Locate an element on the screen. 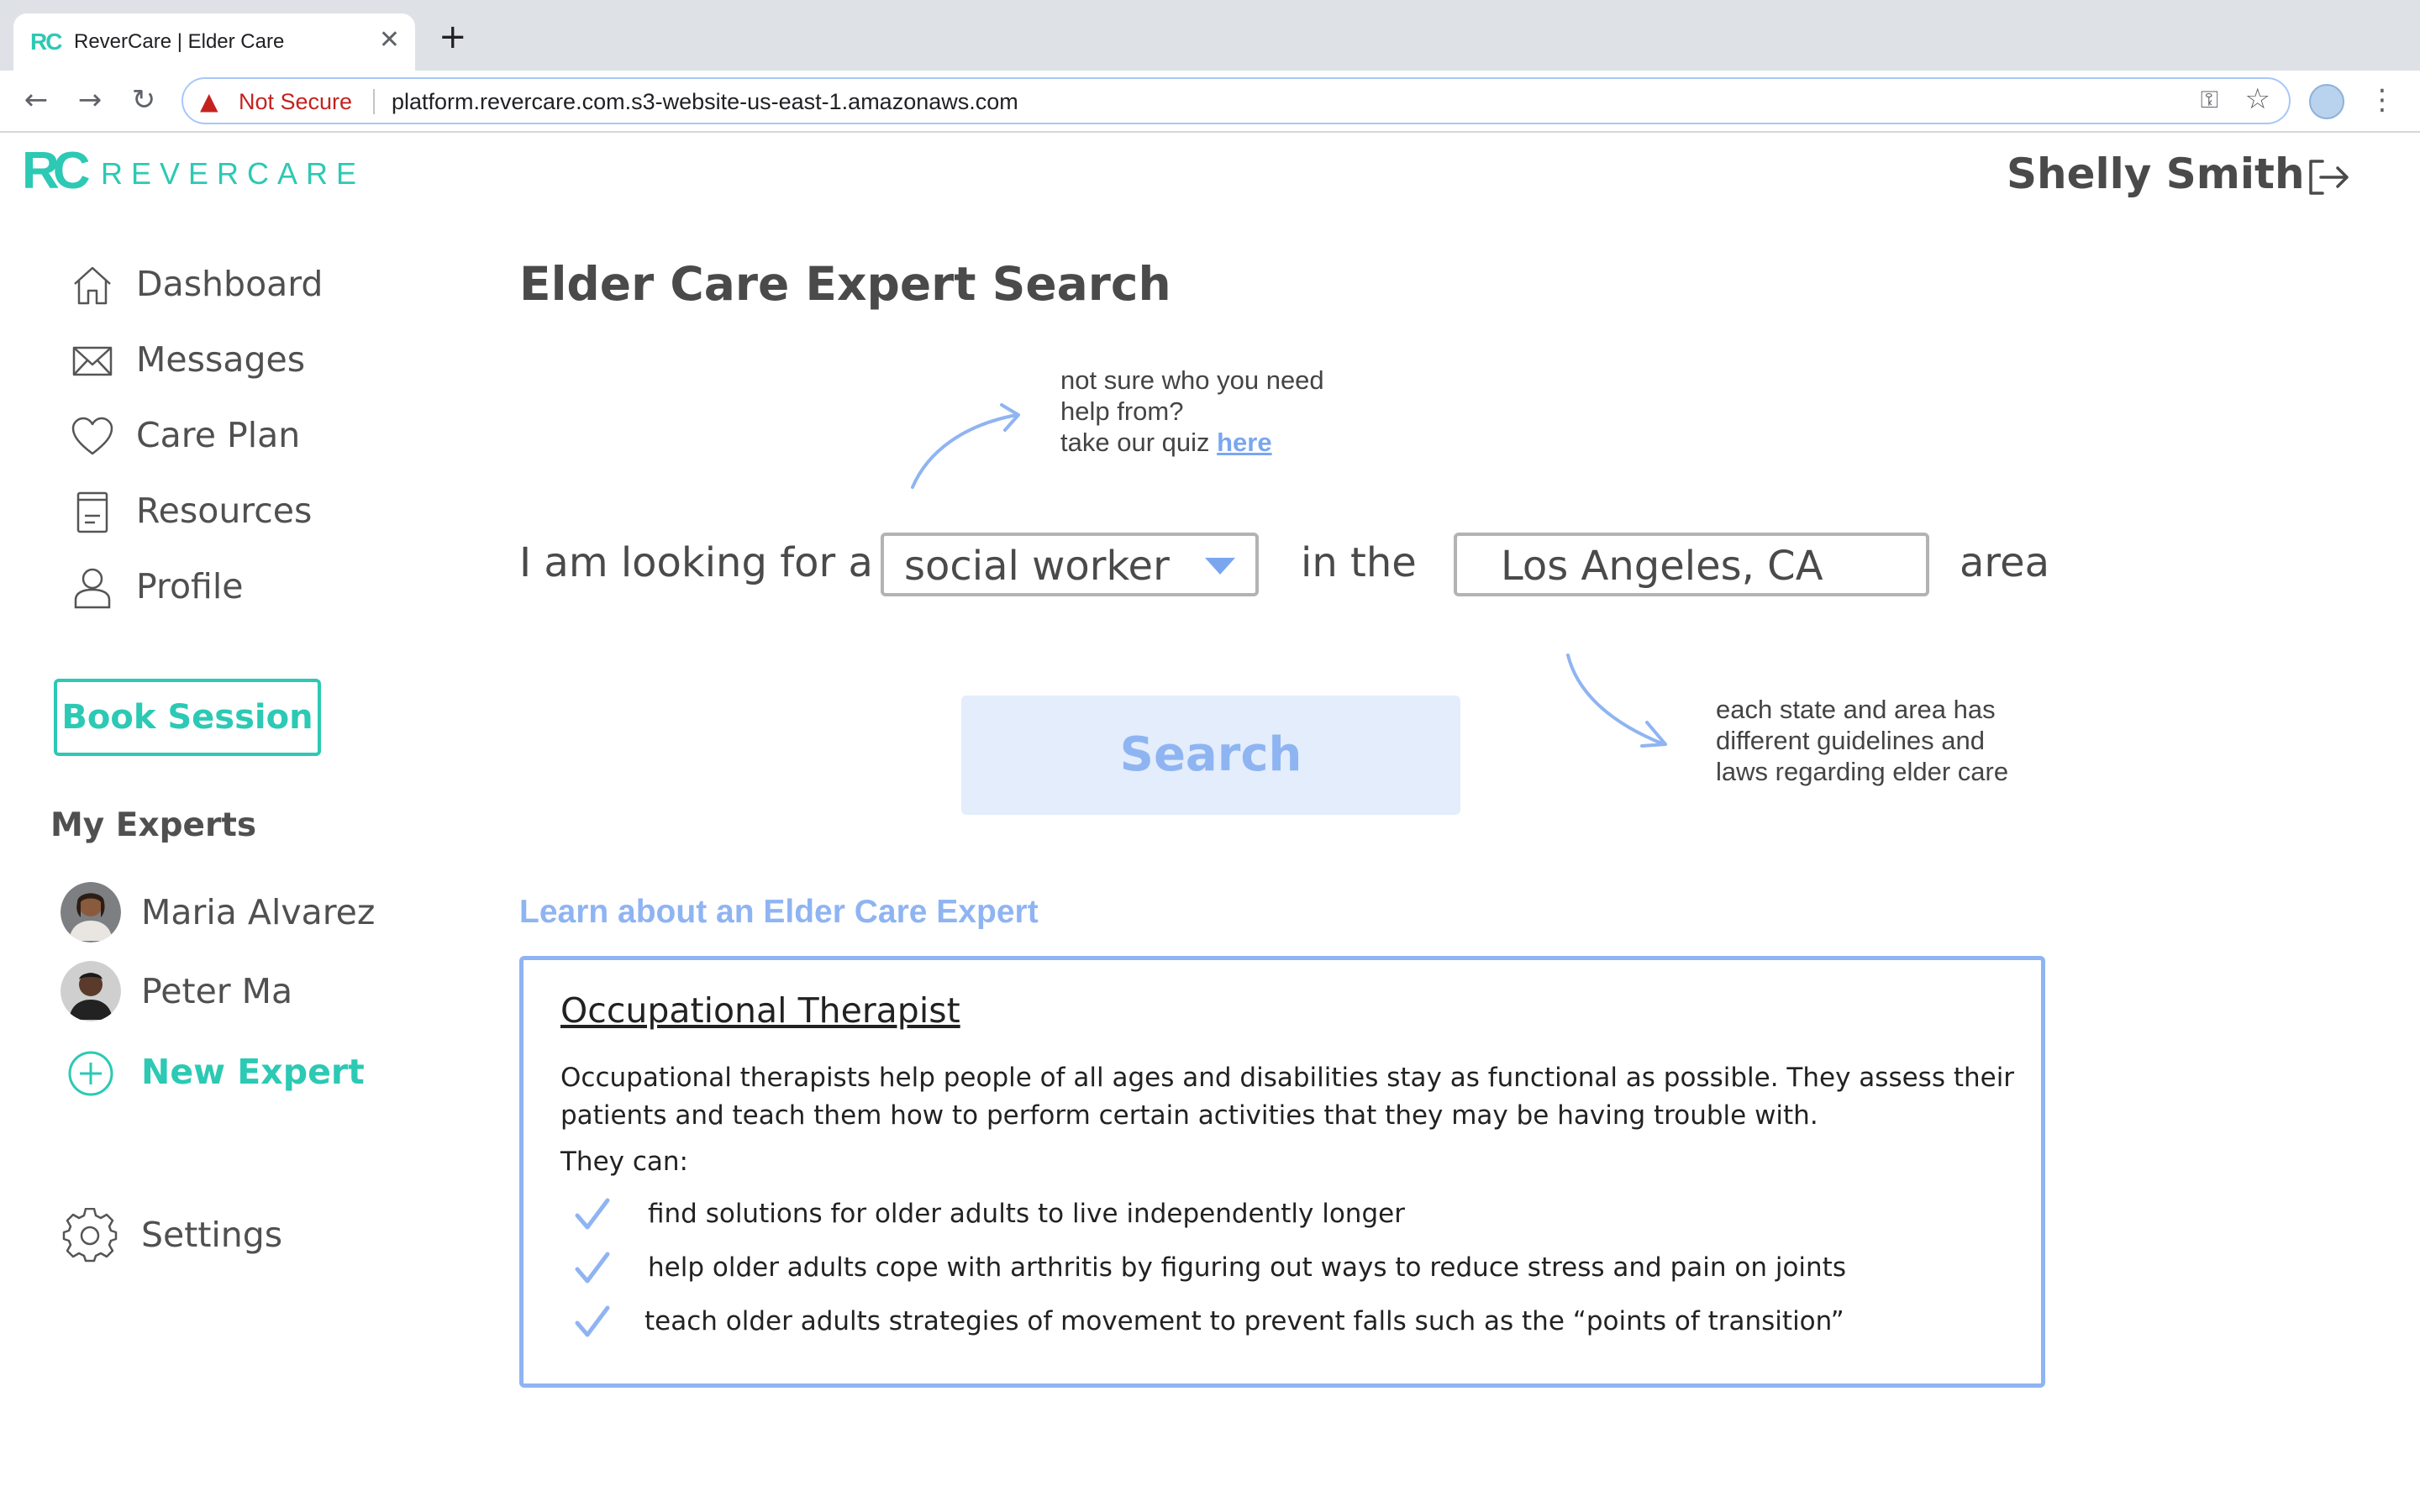 This screenshot has height=1512, width=2420. security-label: Not Secure is located at coordinates (295, 102).